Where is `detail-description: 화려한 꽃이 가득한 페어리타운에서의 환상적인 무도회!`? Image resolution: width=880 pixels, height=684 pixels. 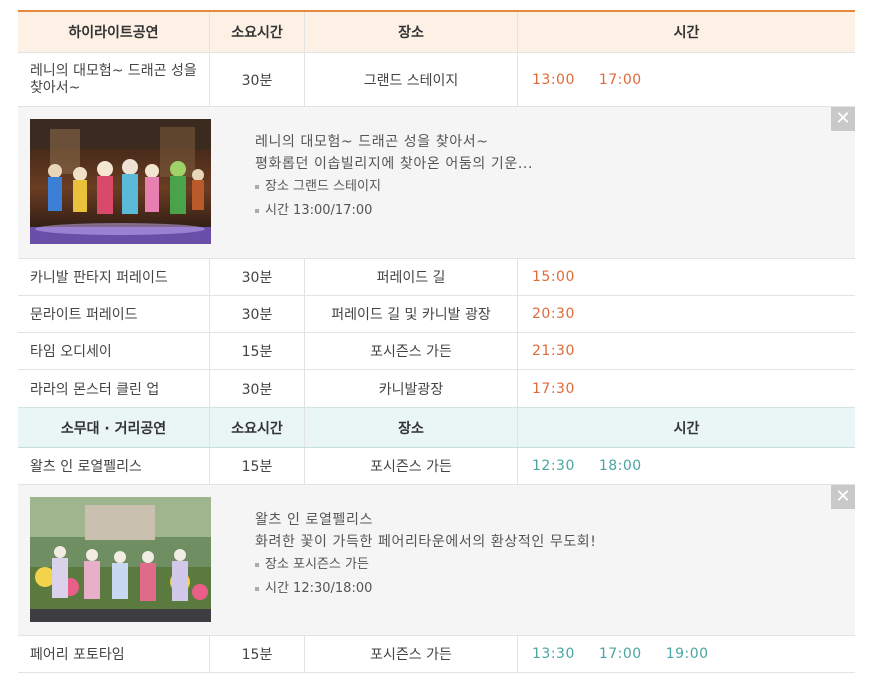 detail-description: 화려한 꽃이 가득한 페어리타운에서의 환상적인 무도회! is located at coordinates (426, 542).